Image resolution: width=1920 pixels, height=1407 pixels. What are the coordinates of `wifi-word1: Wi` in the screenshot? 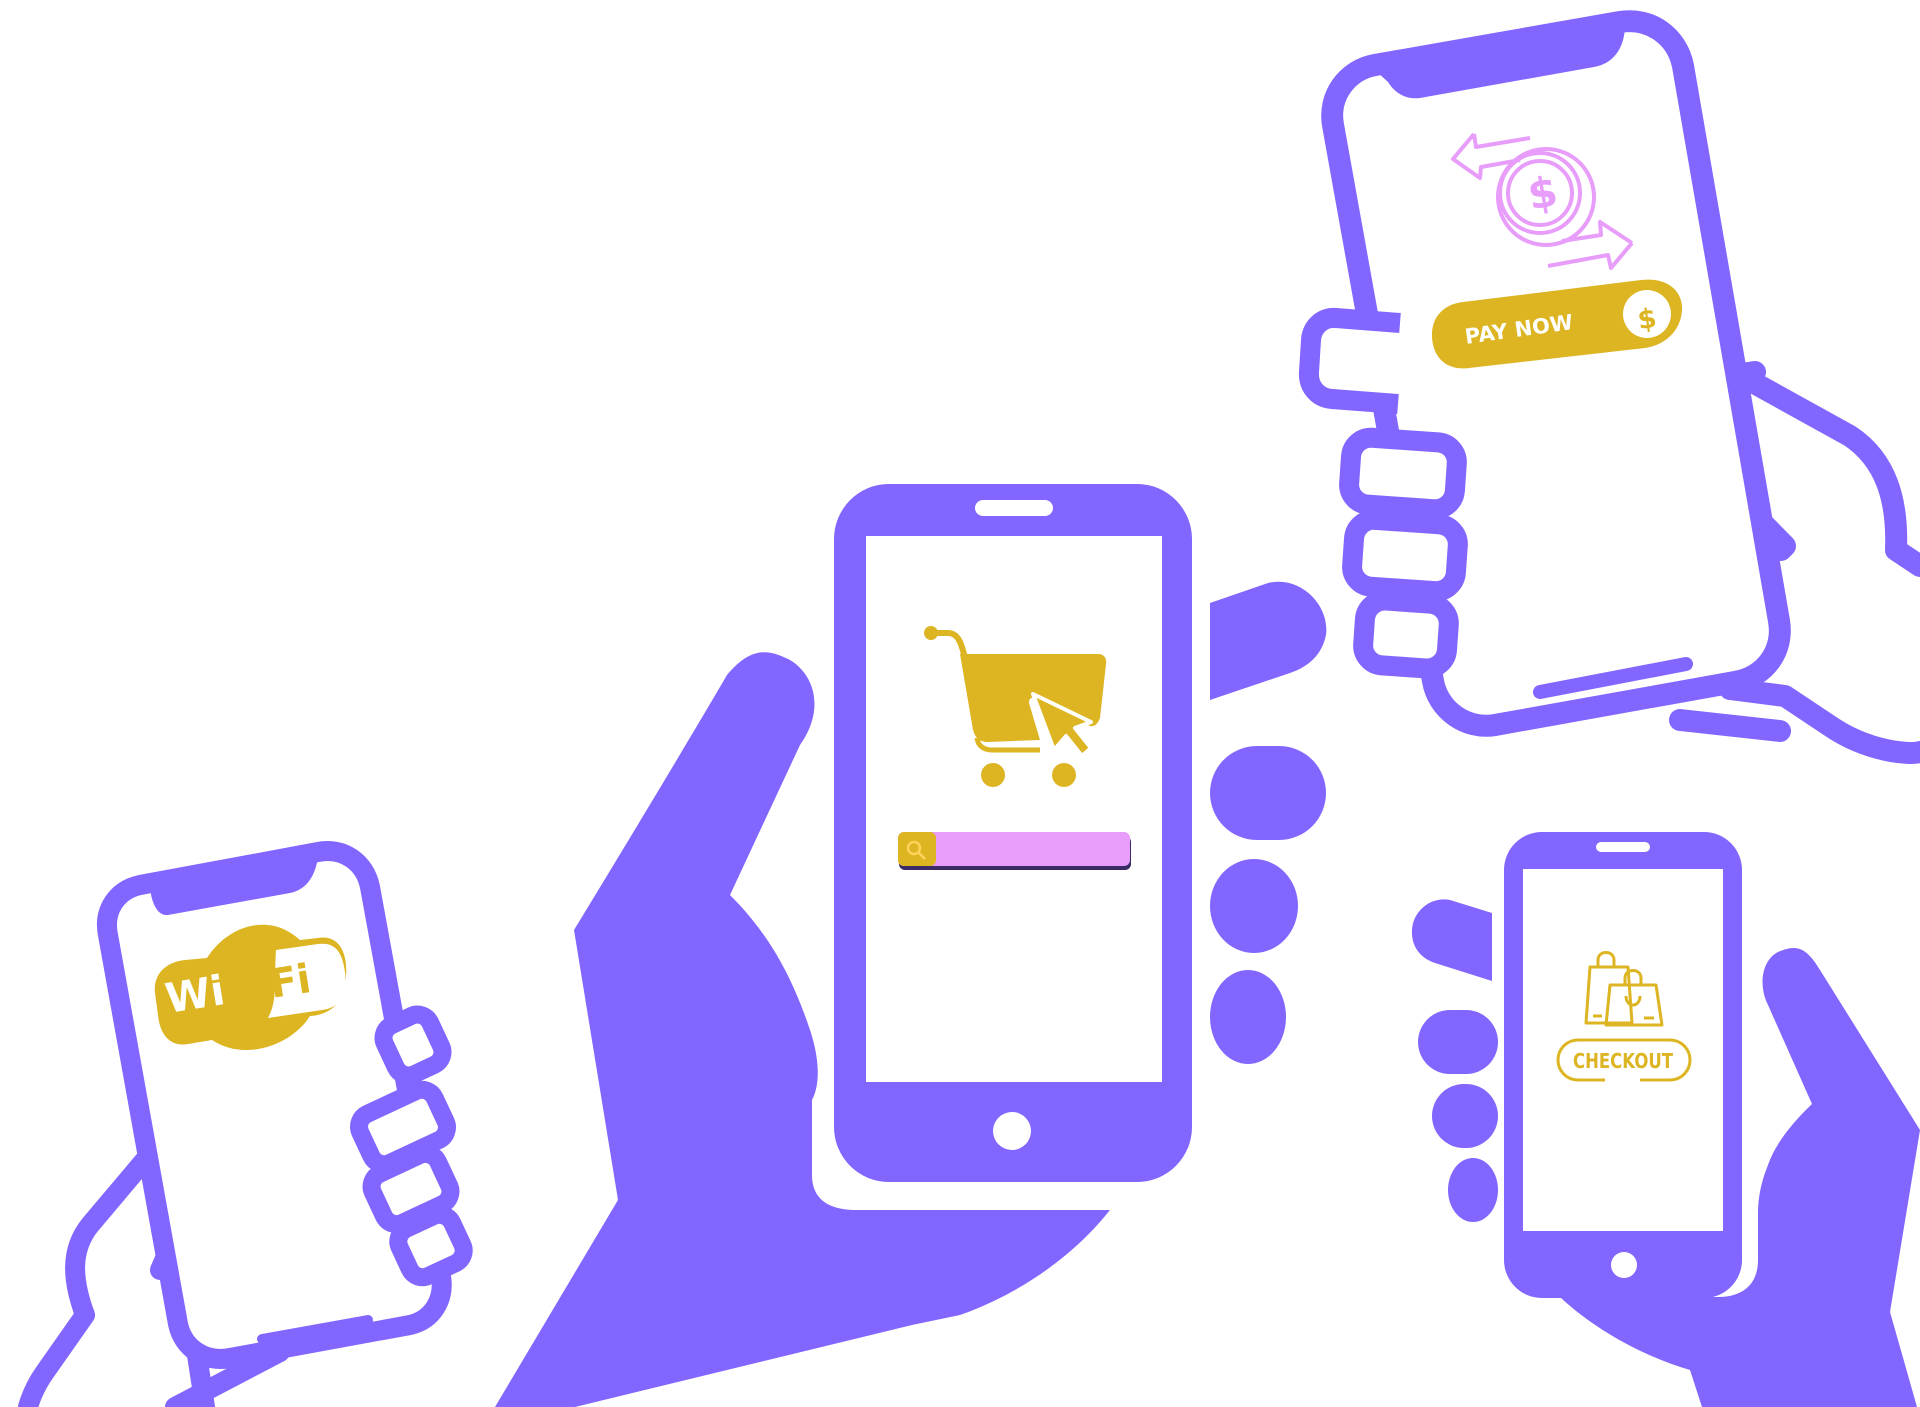 It's located at (195, 994).